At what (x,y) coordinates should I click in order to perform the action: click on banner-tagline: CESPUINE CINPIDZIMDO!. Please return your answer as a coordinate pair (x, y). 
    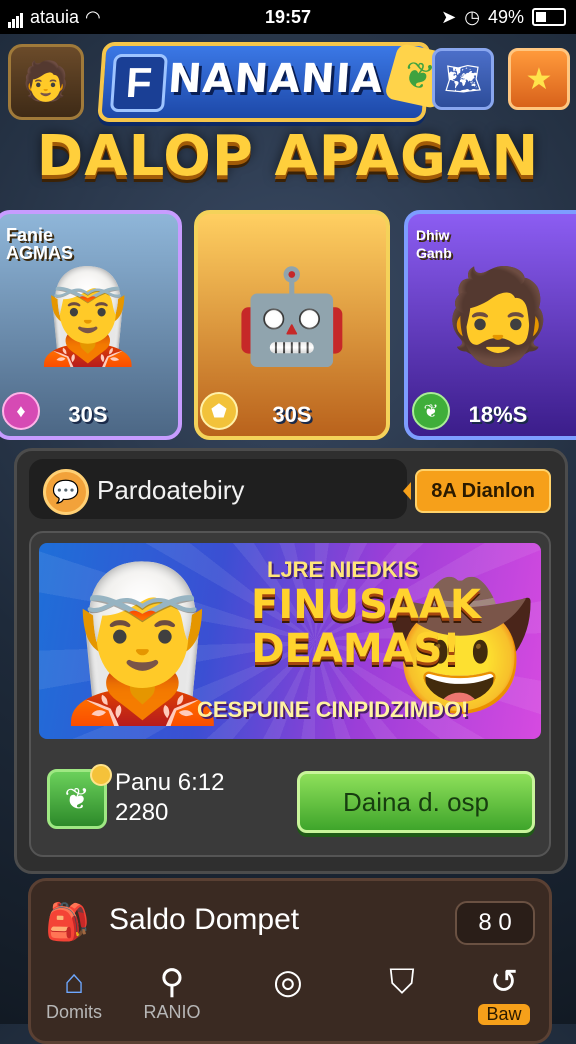
    Looking at the image, I should click on (333, 709).